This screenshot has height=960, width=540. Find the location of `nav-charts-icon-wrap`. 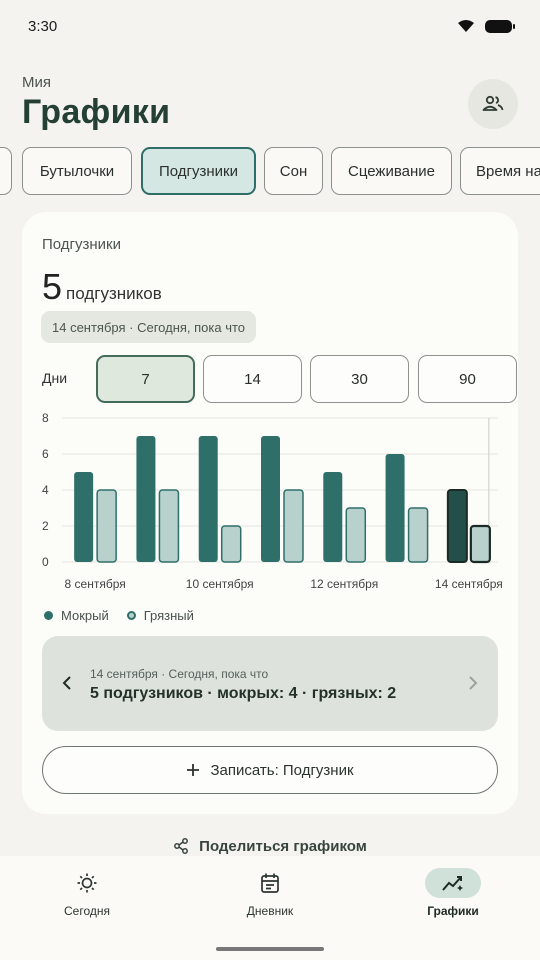

nav-charts-icon-wrap is located at coordinates (453, 883).